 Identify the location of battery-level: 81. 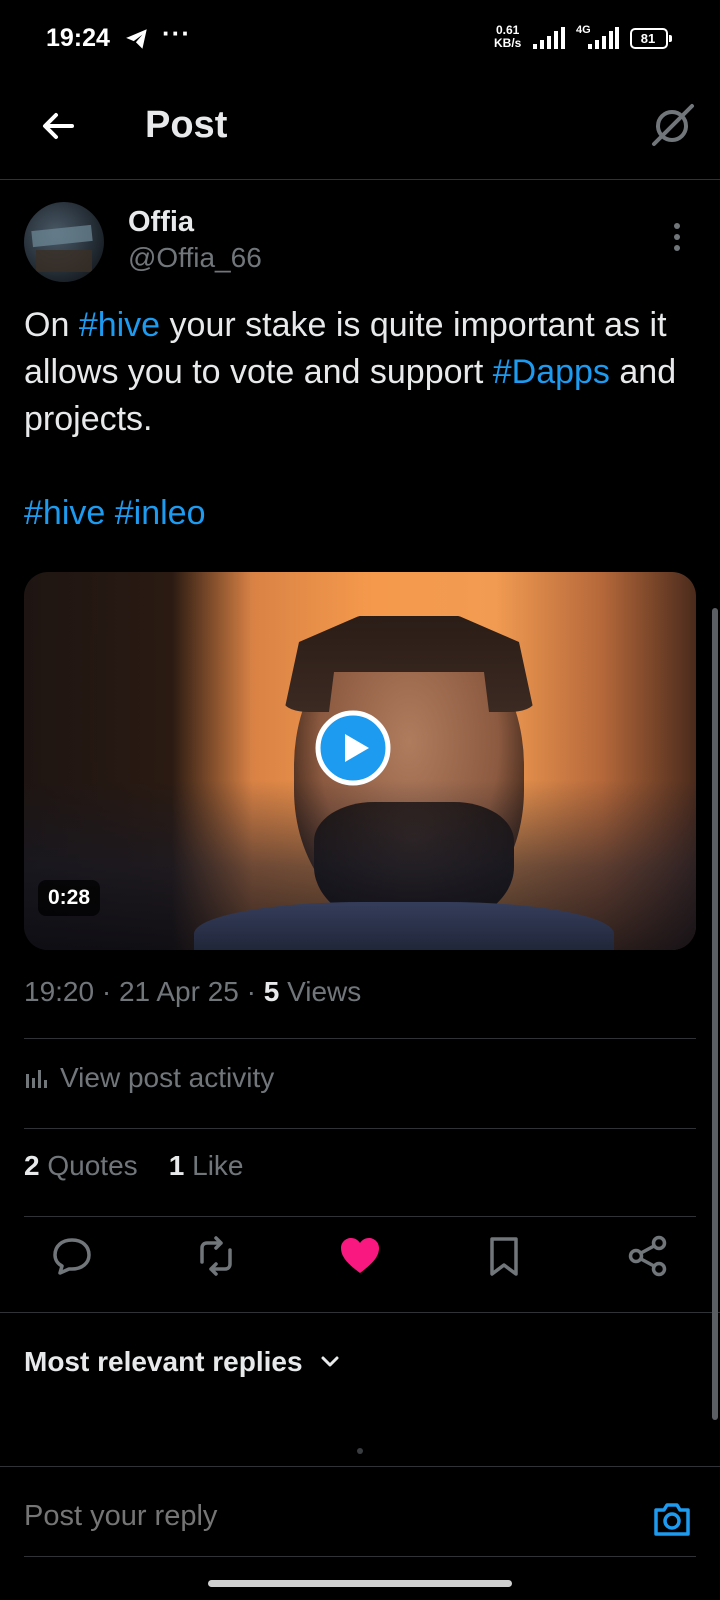
(648, 38).